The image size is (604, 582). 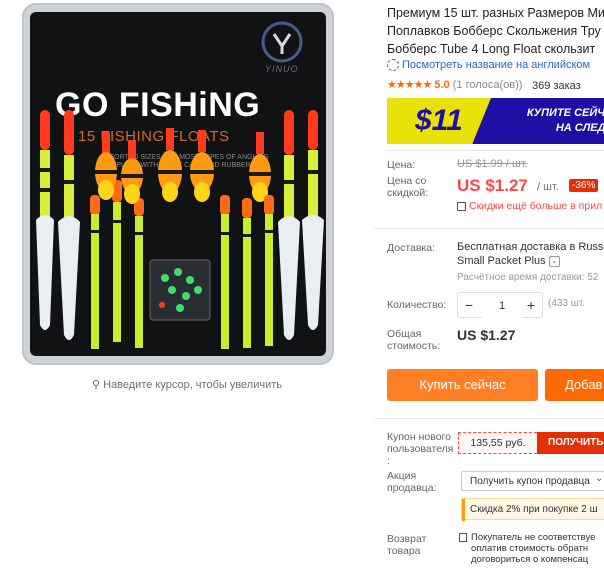 What do you see at coordinates (548, 121) in the screenshot?
I see `banner-text: КУПИТЕ СЕЙЧА НА СЛЕДУ` at bounding box center [548, 121].